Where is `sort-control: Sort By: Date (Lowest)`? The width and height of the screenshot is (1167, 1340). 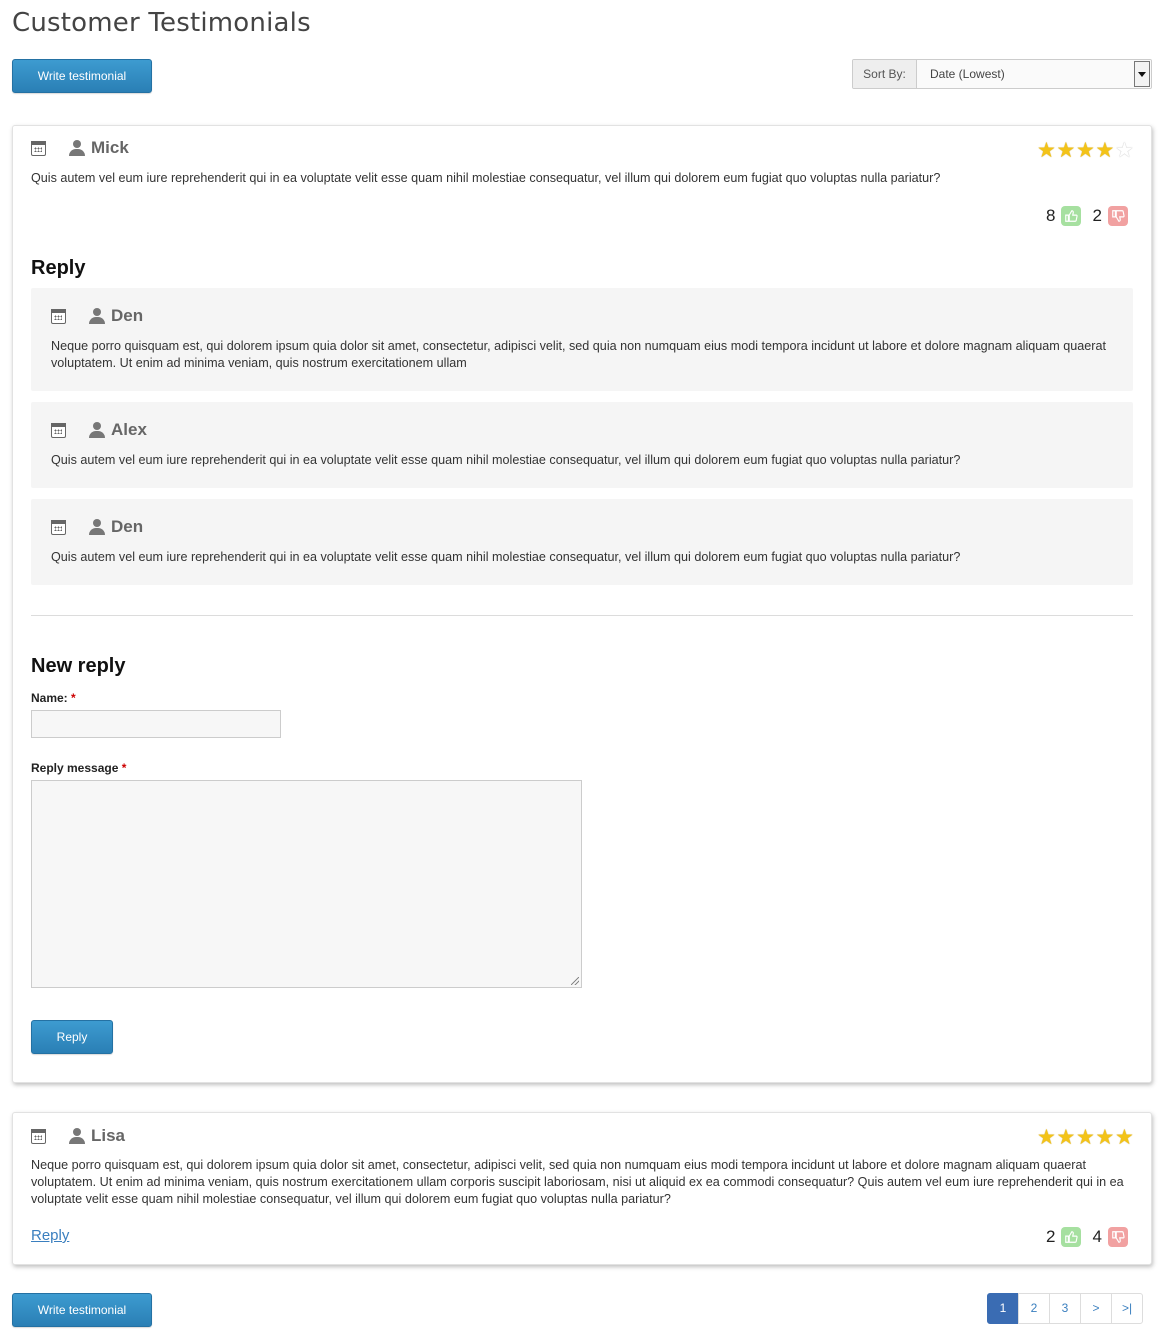
sort-control: Sort By: Date (Lowest) is located at coordinates (1002, 74).